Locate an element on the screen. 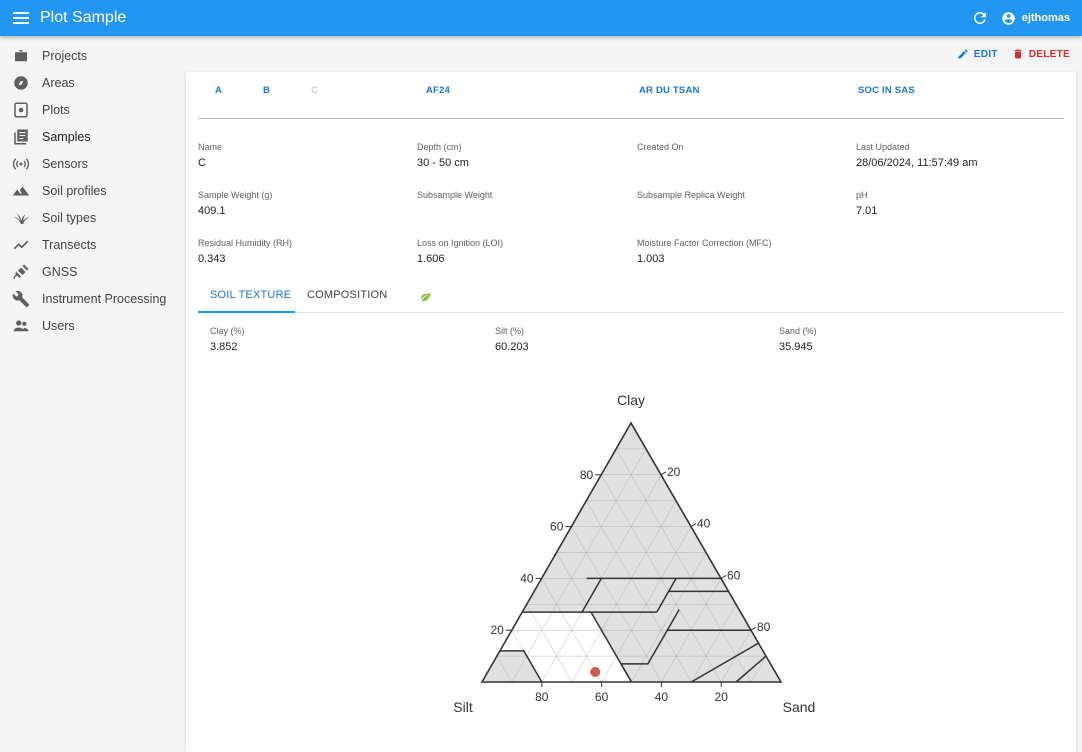 This screenshot has width=1082, height=752. tab-soc-in-sas: SOC IN SAS is located at coordinates (886, 90).